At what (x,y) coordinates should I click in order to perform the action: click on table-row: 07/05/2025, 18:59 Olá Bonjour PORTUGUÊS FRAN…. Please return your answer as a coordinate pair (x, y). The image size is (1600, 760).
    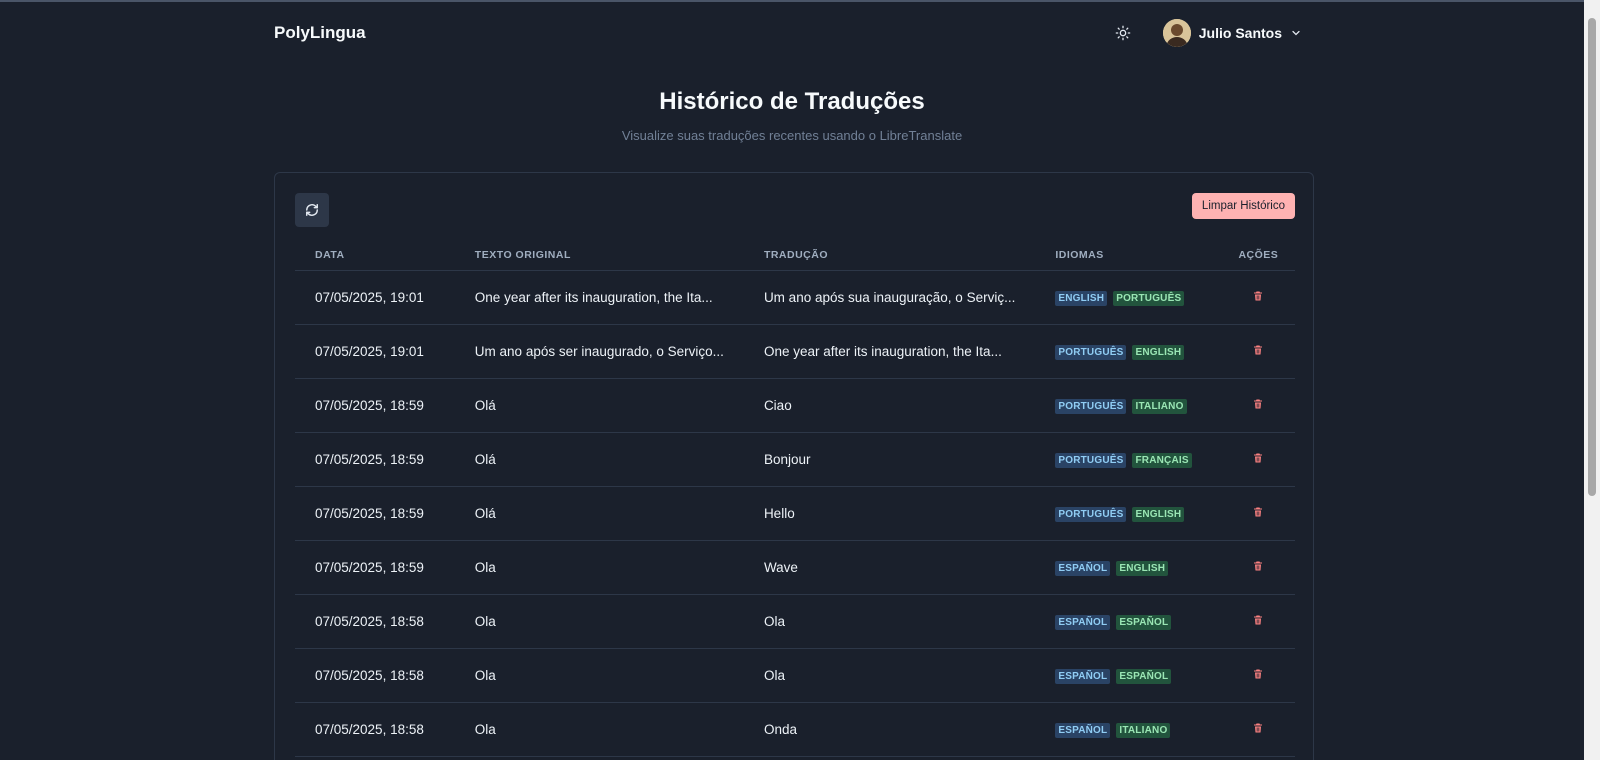
    Looking at the image, I should click on (795, 459).